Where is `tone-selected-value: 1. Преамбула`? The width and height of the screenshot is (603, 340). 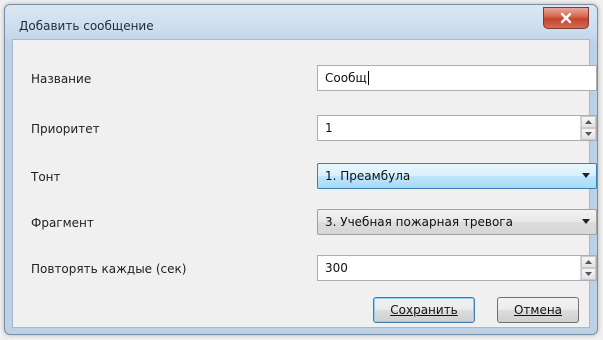
tone-selected-value: 1. Преамбула is located at coordinates (368, 176).